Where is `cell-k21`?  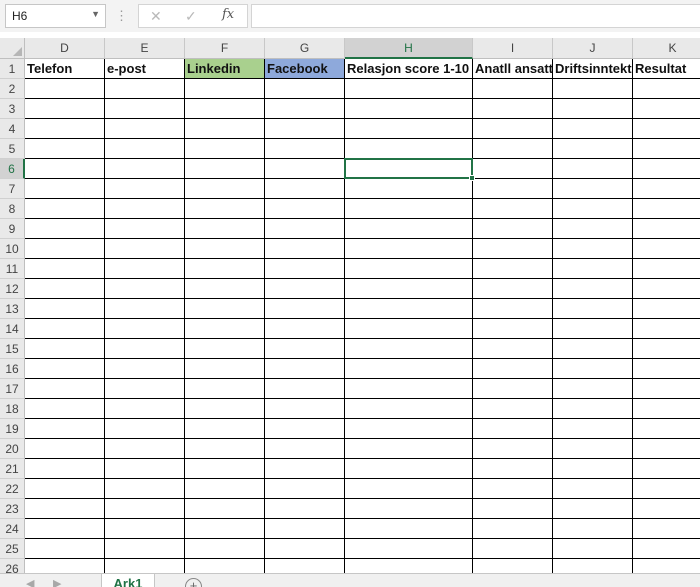
cell-k21 is located at coordinates (666, 469).